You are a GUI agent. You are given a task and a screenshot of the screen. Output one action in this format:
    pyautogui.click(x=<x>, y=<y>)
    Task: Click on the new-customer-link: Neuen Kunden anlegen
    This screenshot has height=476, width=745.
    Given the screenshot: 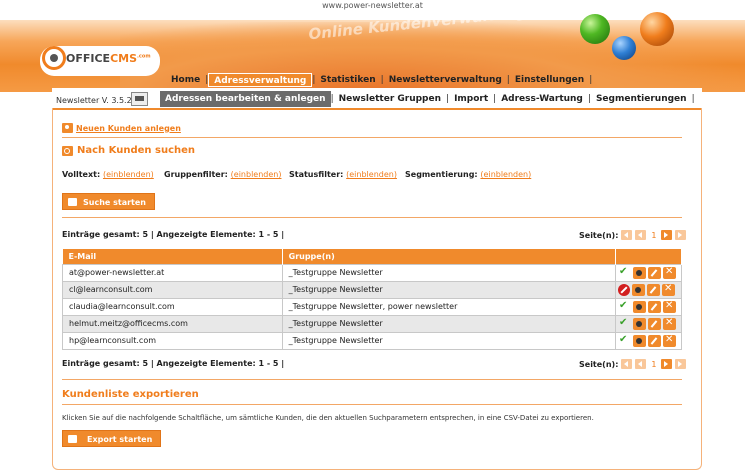 What is the action you would take?
    pyautogui.click(x=128, y=128)
    